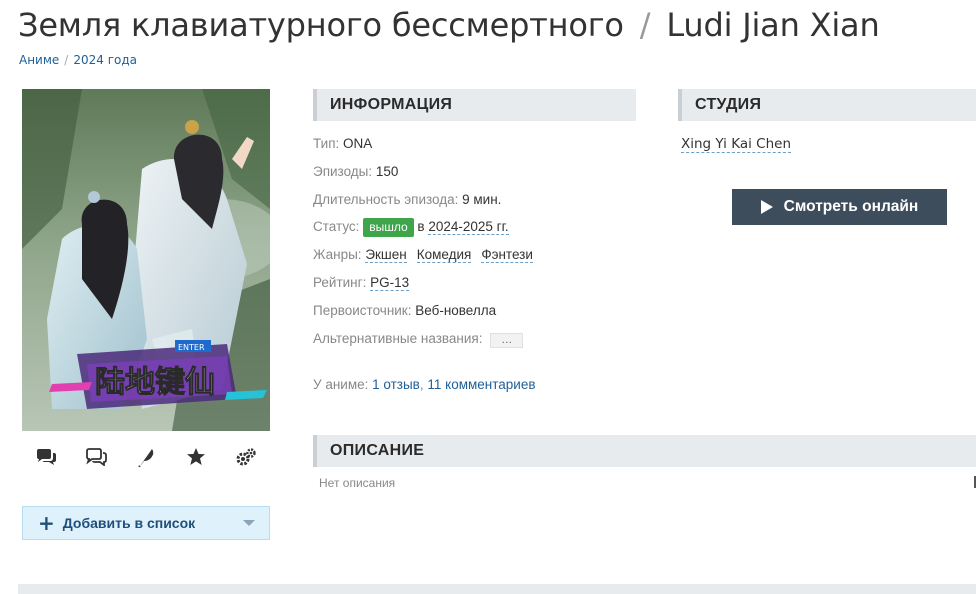 The width and height of the screenshot is (976, 594). I want to click on status-in: в, so click(421, 226).